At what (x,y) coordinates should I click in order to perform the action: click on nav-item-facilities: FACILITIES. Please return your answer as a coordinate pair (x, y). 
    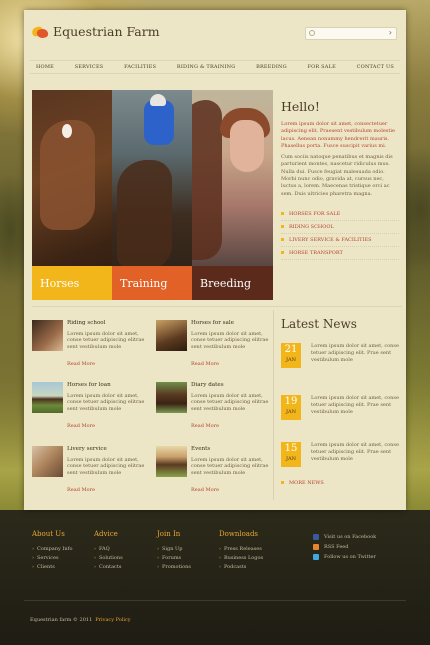
    Looking at the image, I should click on (140, 67).